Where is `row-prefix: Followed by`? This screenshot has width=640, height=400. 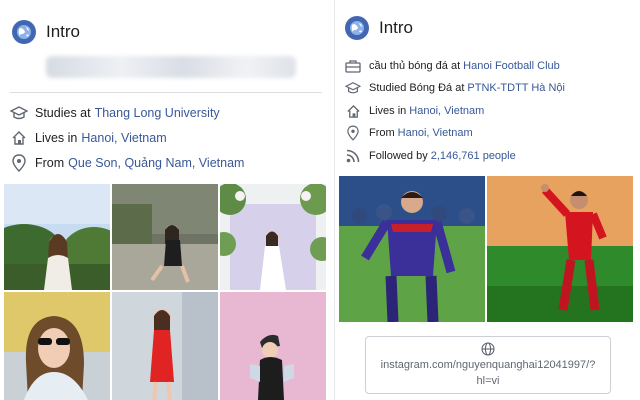 row-prefix: Followed by is located at coordinates (398, 156).